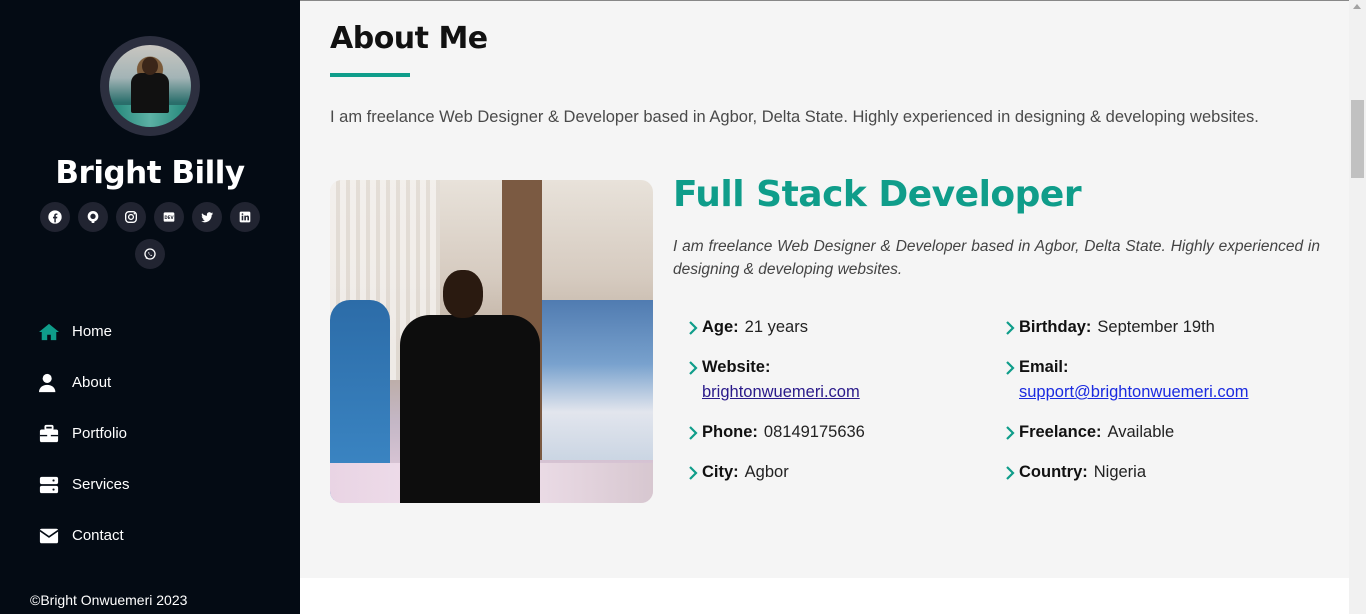 The height and width of the screenshot is (614, 1366). Describe the element at coordinates (101, 484) in the screenshot. I see `nav-label-services: Services` at that location.